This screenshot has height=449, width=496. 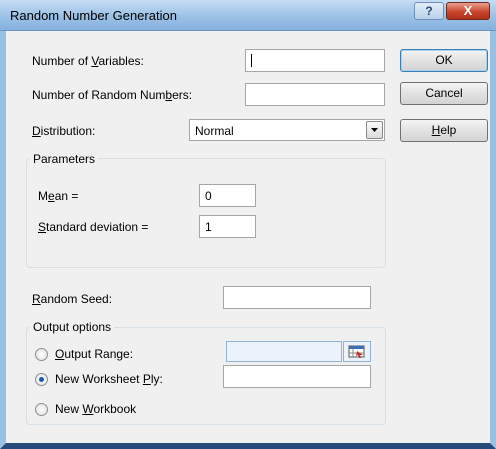 What do you see at coordinates (297, 297) in the screenshot?
I see `random-seed-input` at bounding box center [297, 297].